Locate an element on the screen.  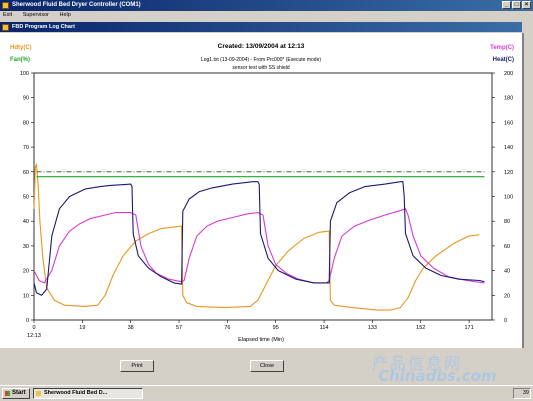
x-tick-label: 76 is located at coordinates (227, 328).